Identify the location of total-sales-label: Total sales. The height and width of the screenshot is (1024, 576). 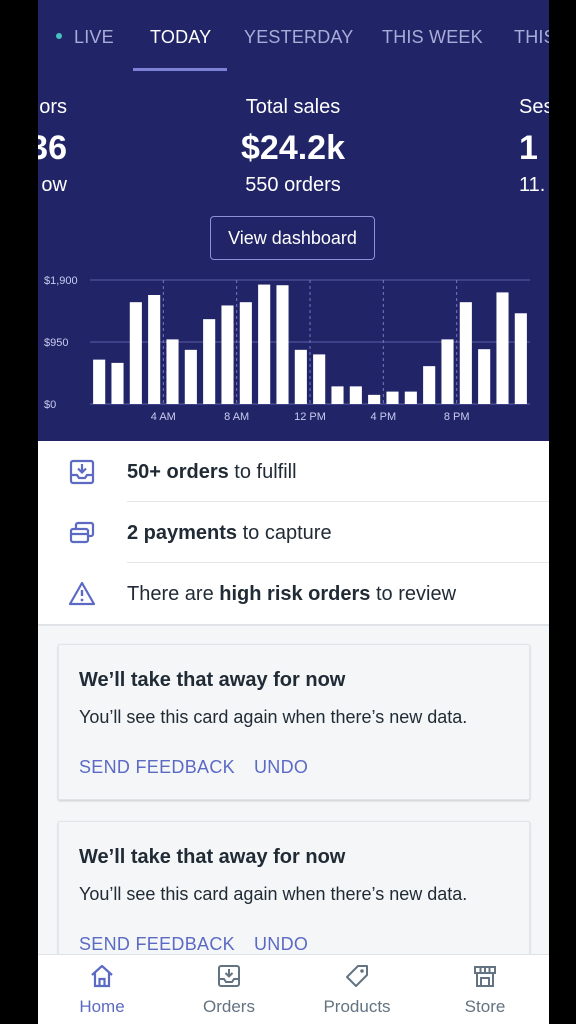
(293, 107).